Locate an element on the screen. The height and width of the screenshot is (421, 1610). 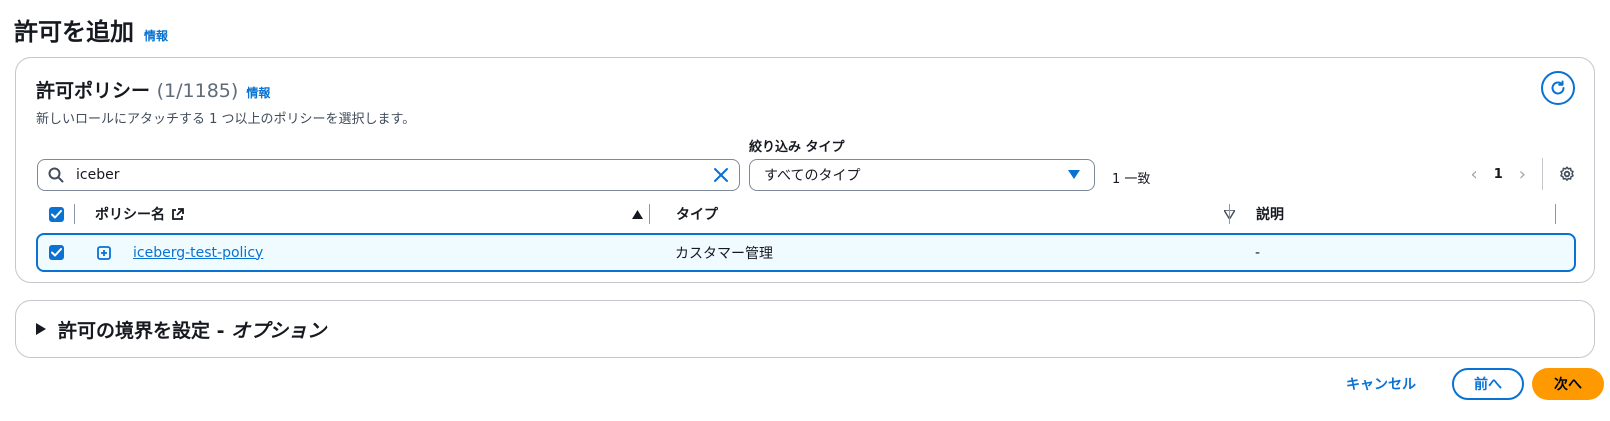
panel-header: 許可ポリシー (1/1185) 情報 is located at coordinates (153, 89).